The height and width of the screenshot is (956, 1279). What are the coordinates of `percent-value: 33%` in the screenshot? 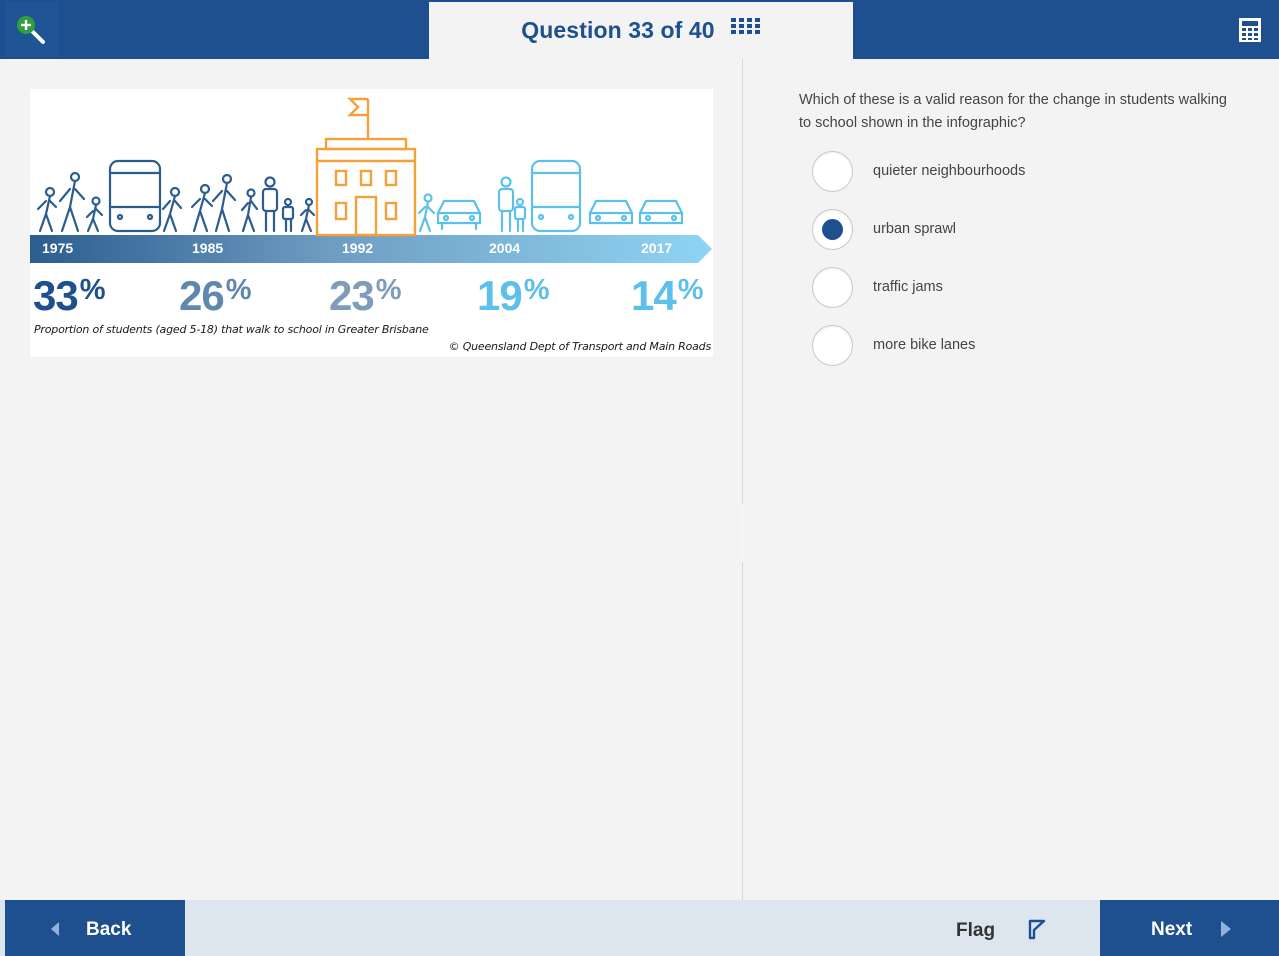 It's located at (69, 295).